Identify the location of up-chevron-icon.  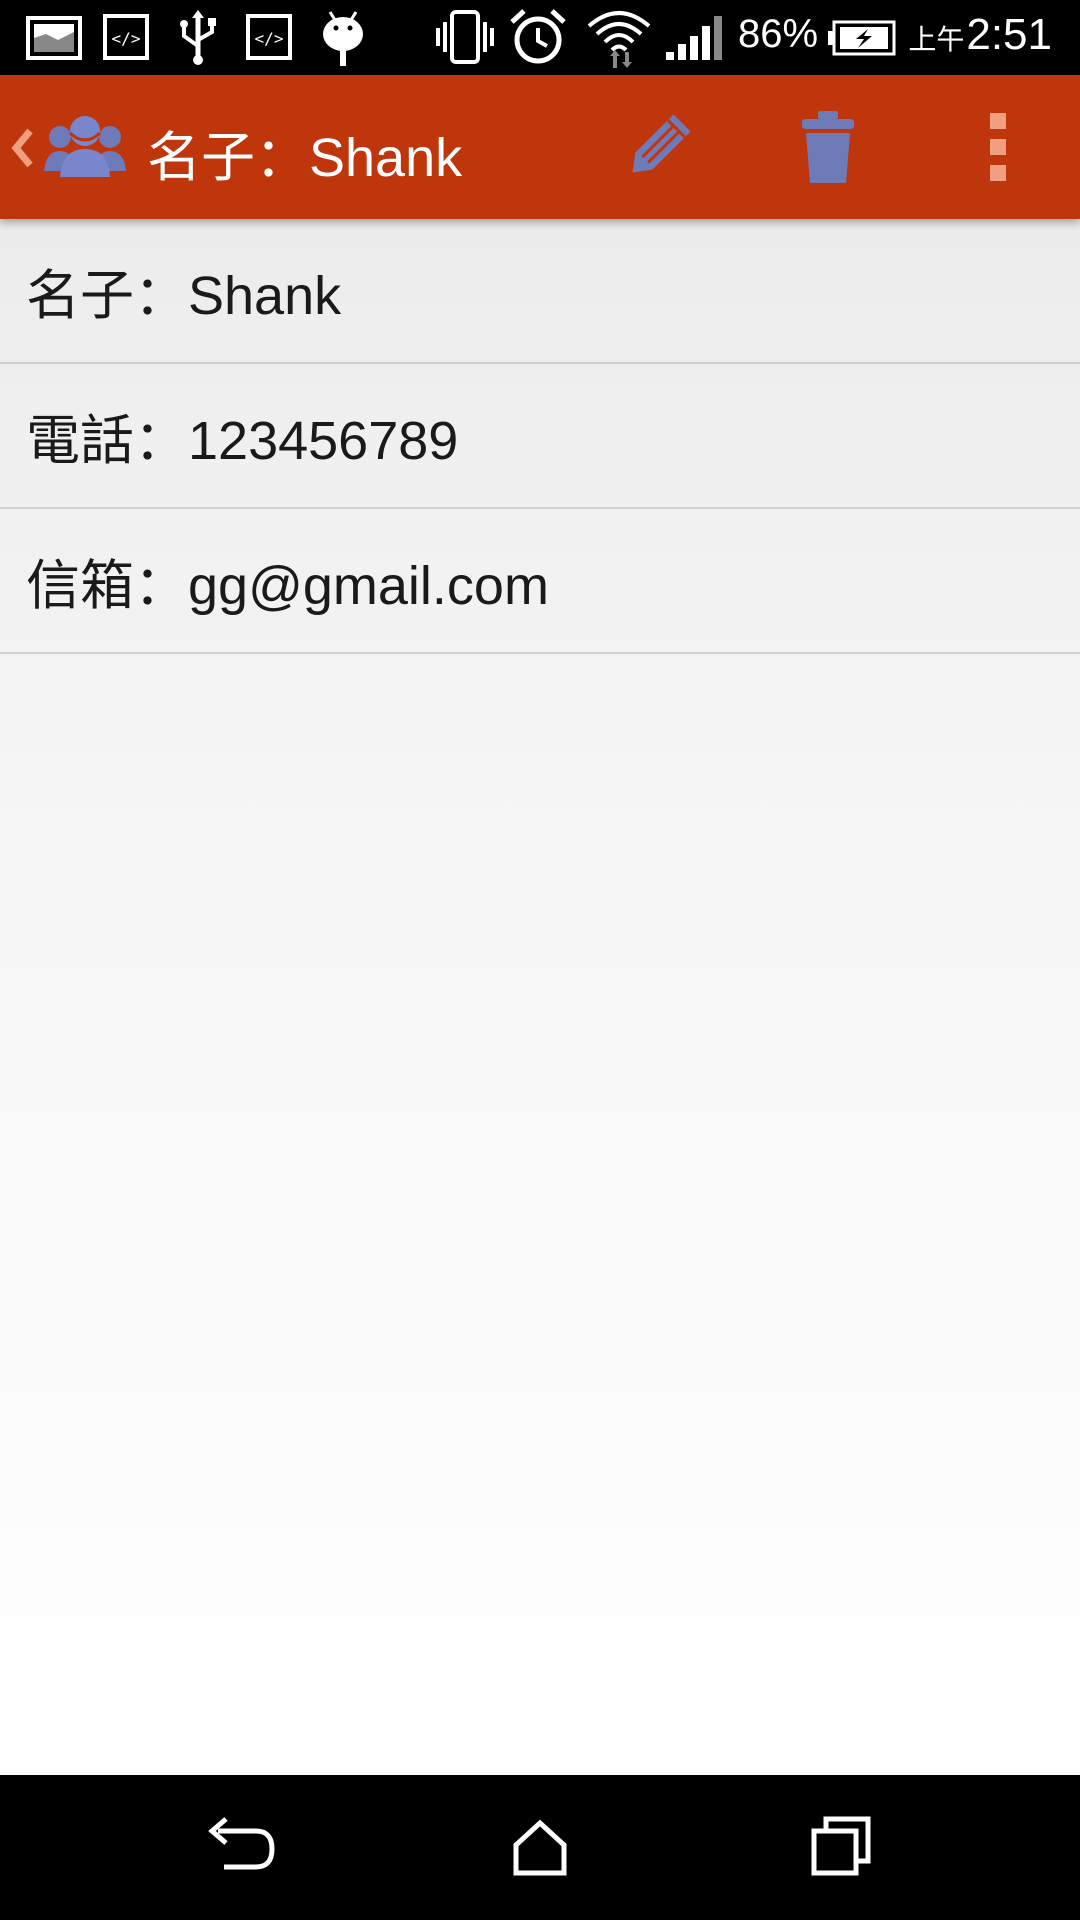
(23, 148).